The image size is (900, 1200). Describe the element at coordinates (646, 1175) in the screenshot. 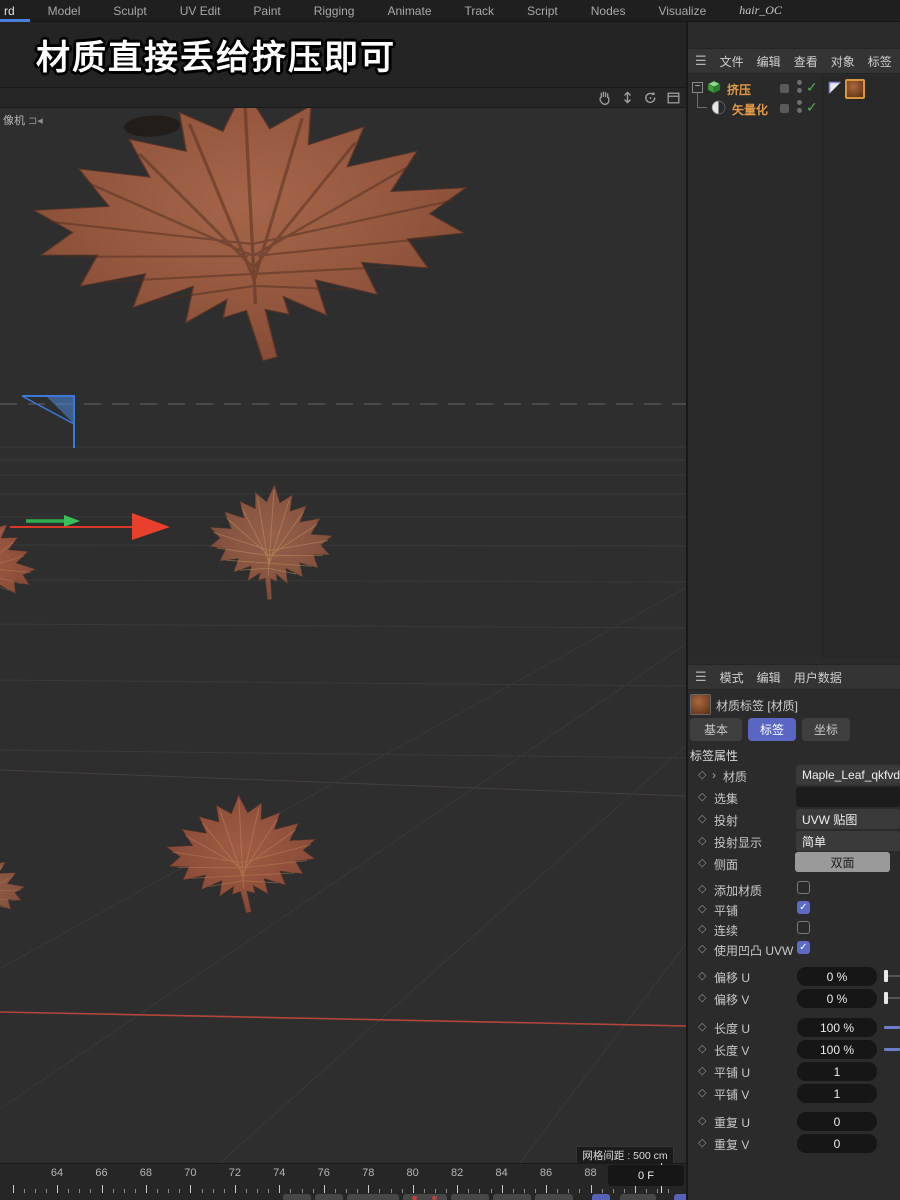

I see `current-frame-field: 0 F` at that location.